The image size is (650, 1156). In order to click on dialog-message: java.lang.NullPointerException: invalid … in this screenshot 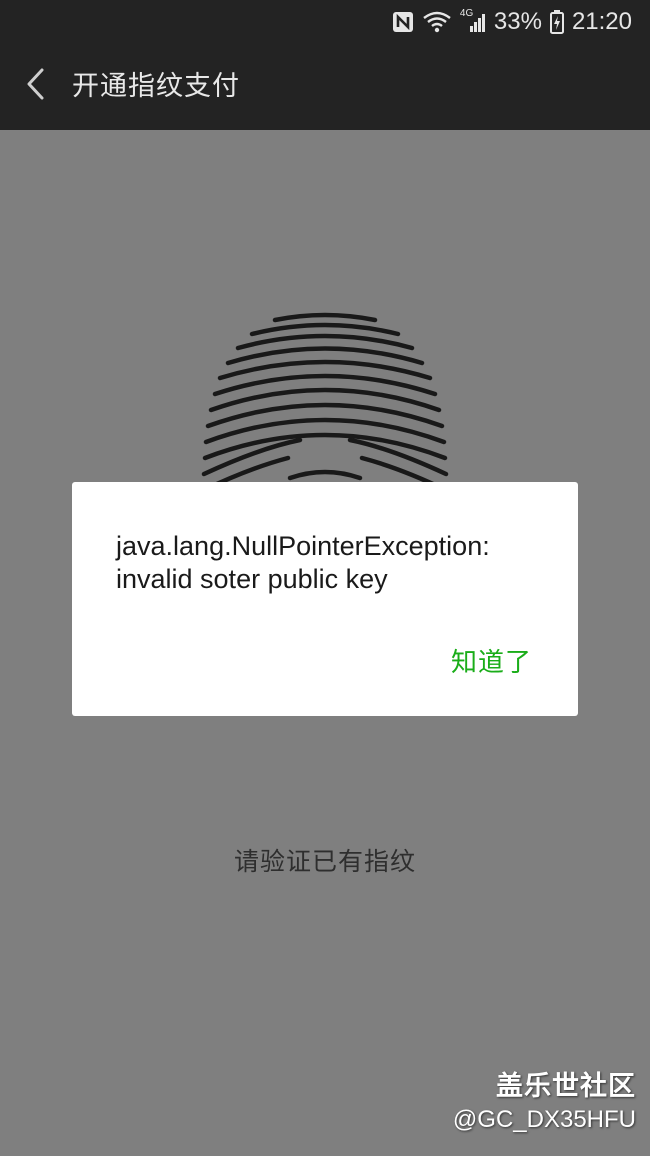, I will do `click(303, 562)`.